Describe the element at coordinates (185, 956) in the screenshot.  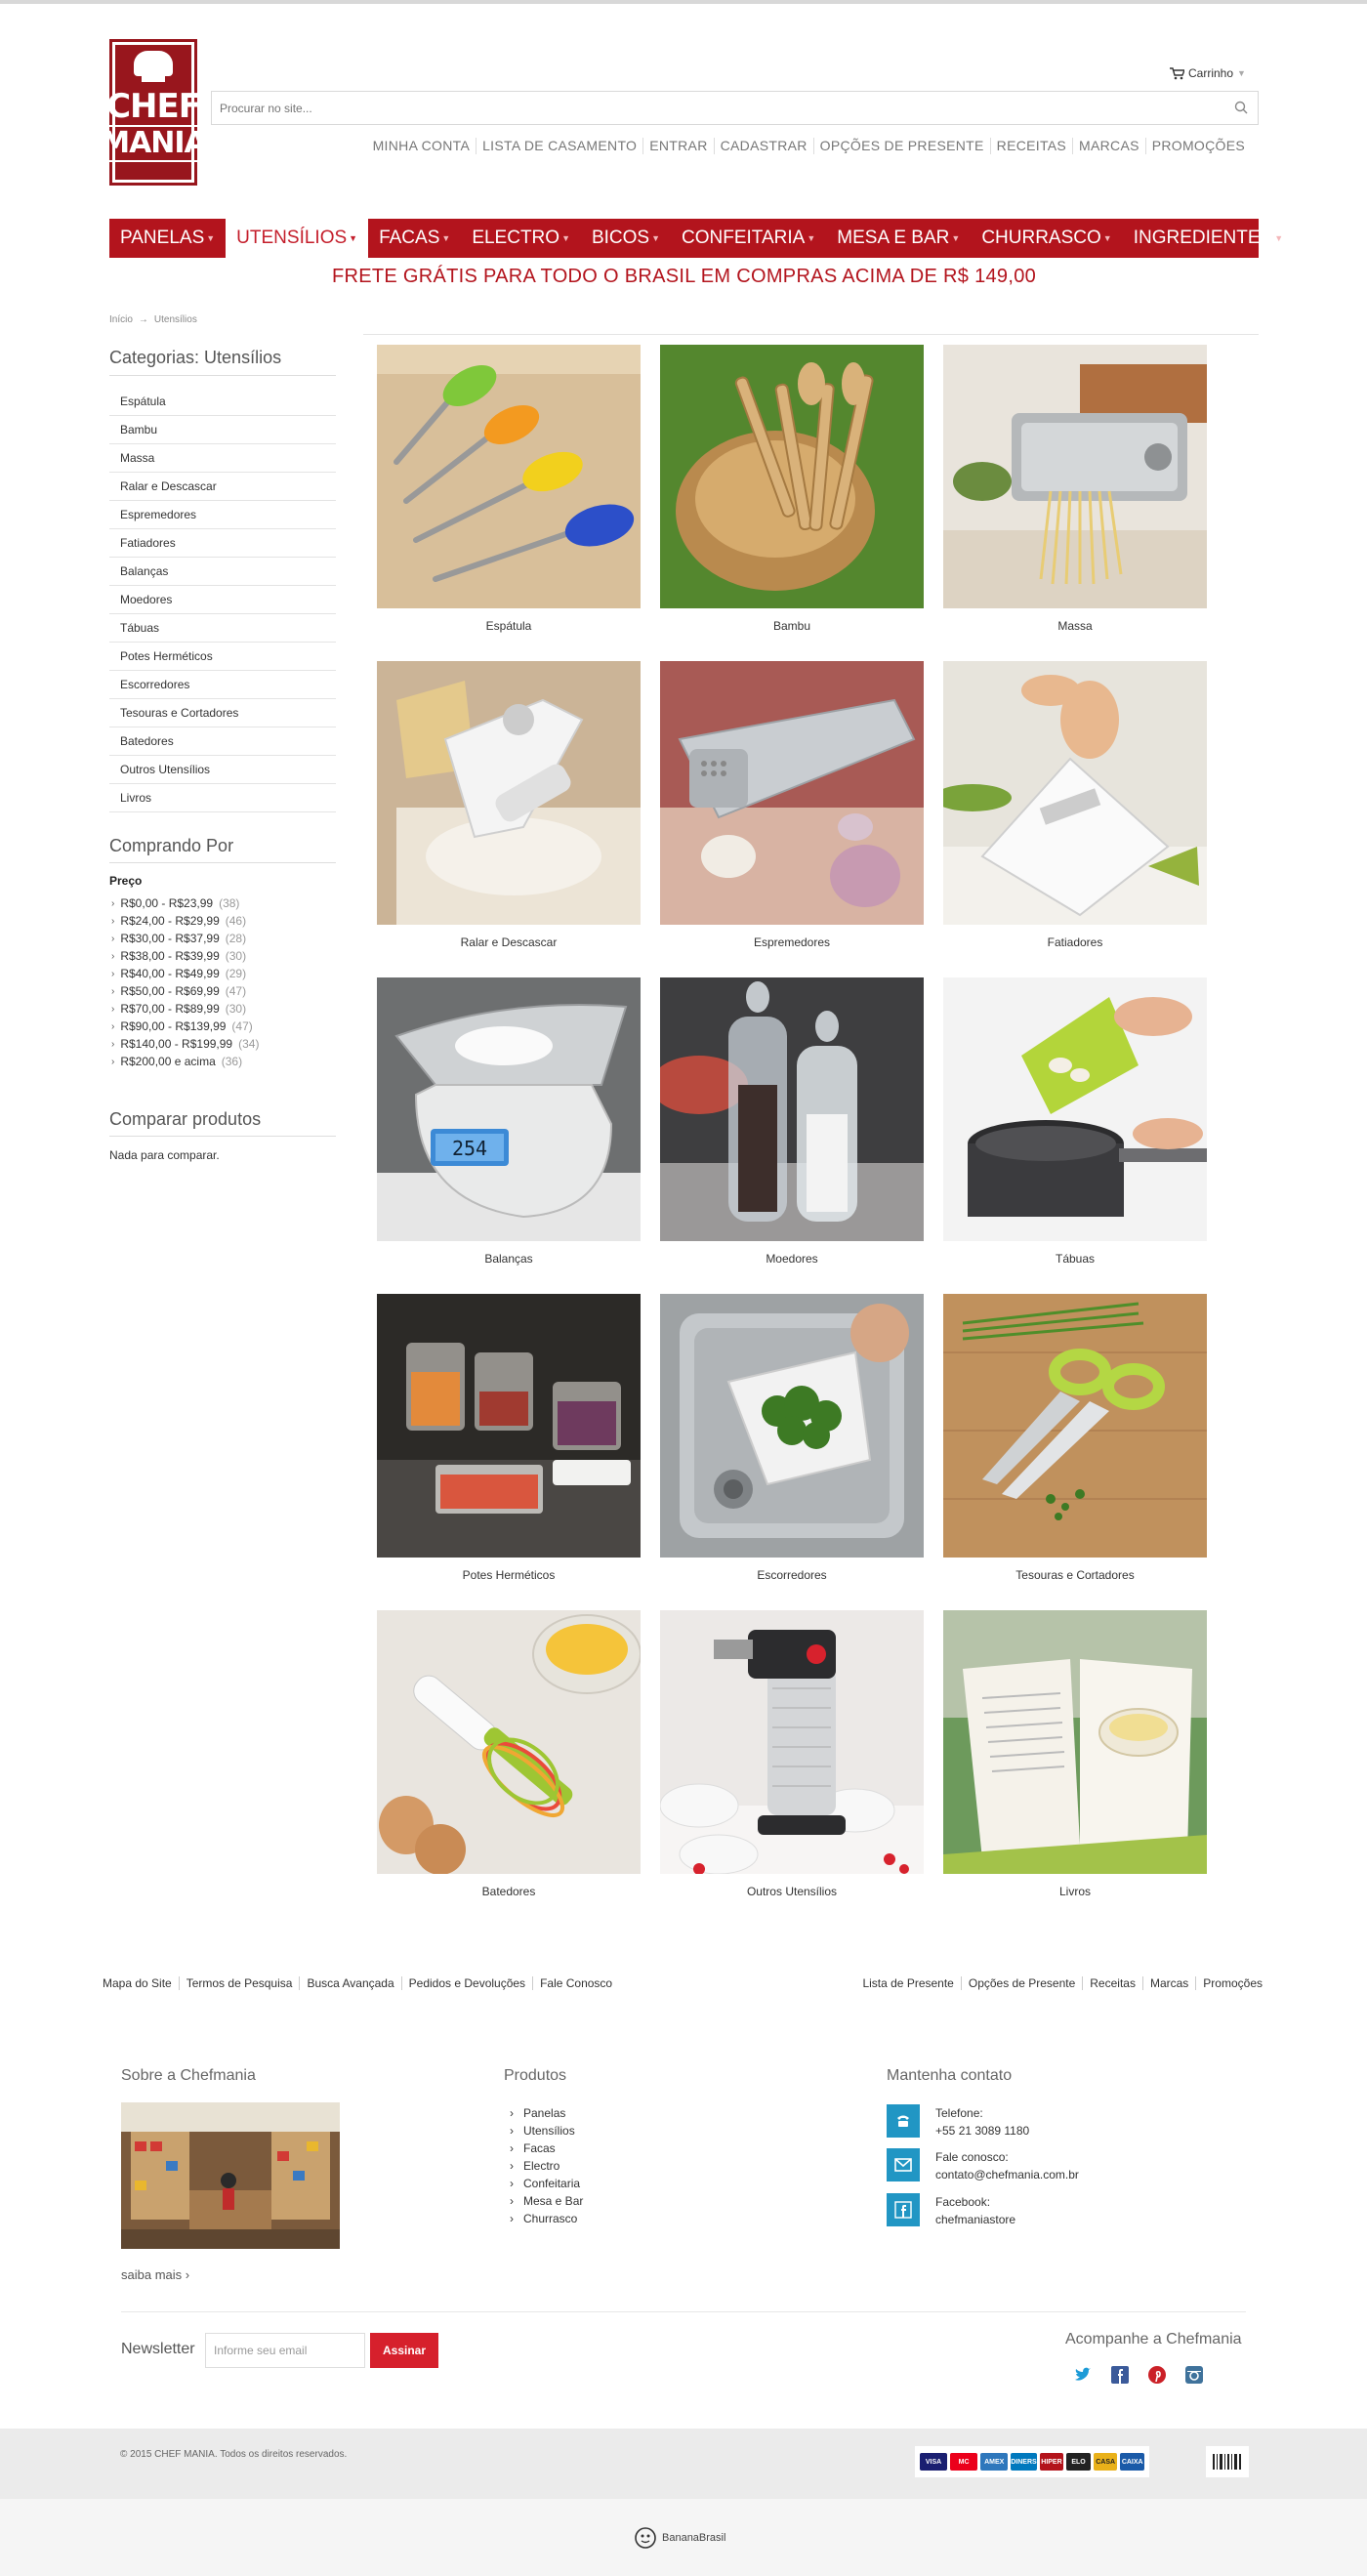
I see `price-range-option: › R$38,00 - R$39,99 (30)` at that location.